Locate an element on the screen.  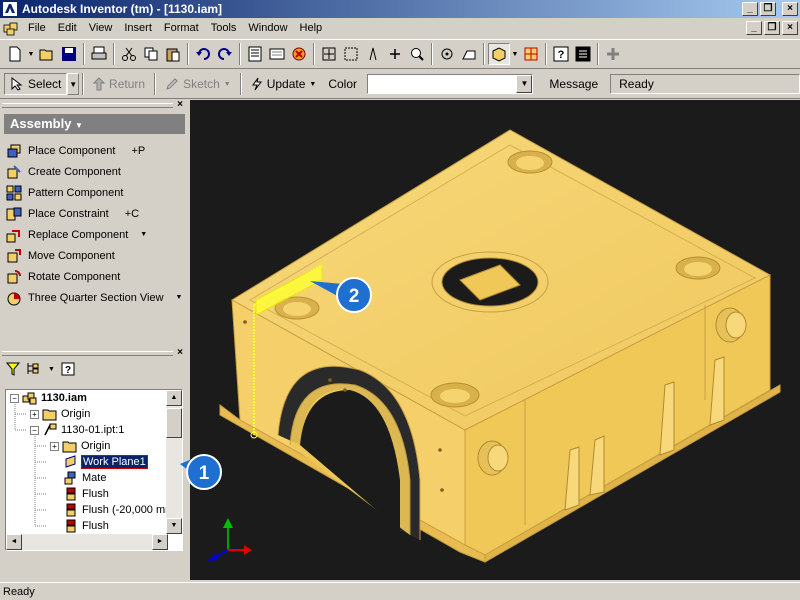
zoom-all-icon is located at coordinates (329, 54).